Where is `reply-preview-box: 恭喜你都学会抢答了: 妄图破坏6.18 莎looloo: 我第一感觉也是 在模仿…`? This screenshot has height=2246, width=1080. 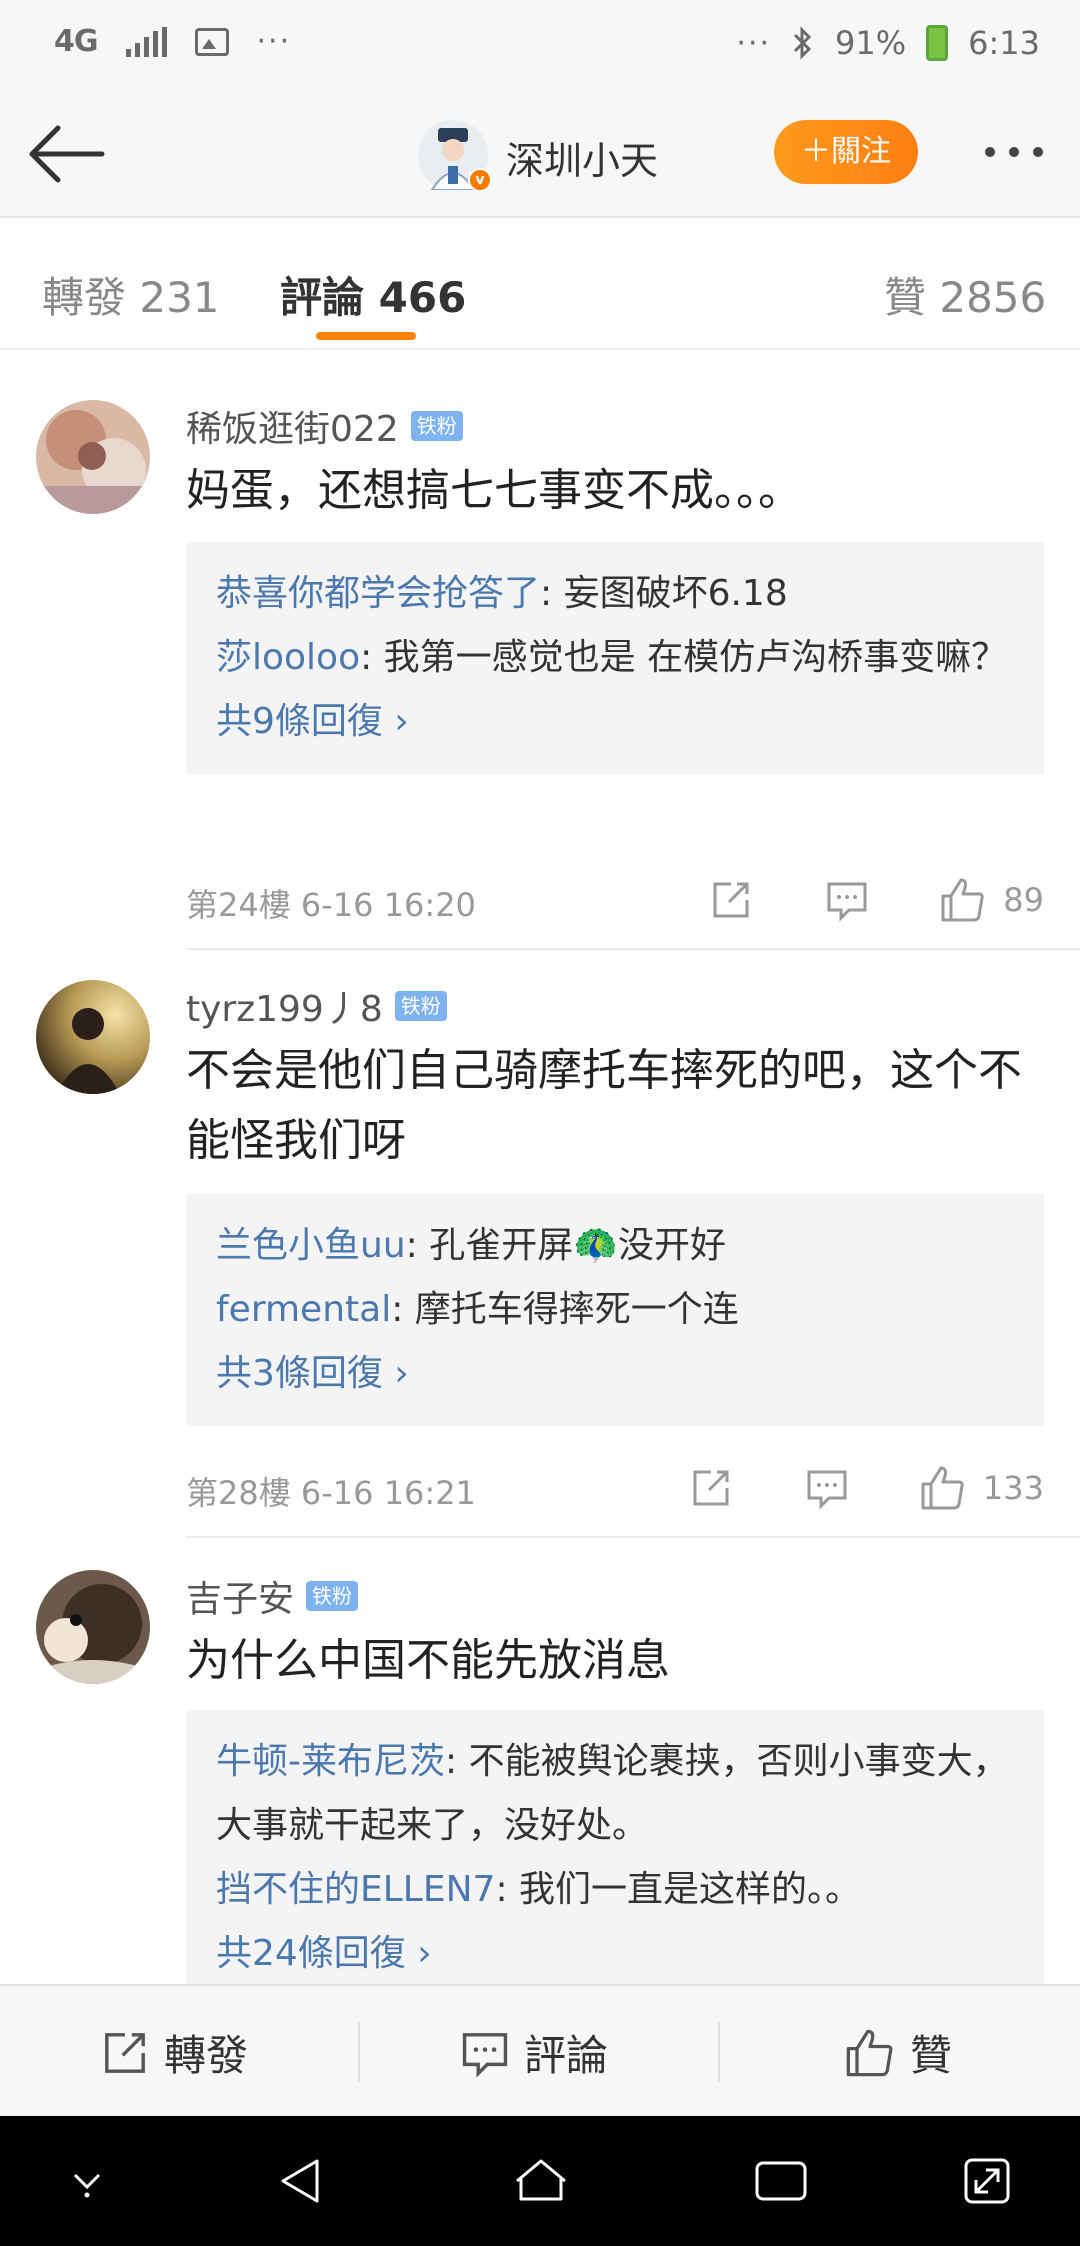 reply-preview-box: 恭喜你都学会抢答了: 妄图破坏6.18 莎looloo: 我第一感觉也是 在模仿… is located at coordinates (615, 658).